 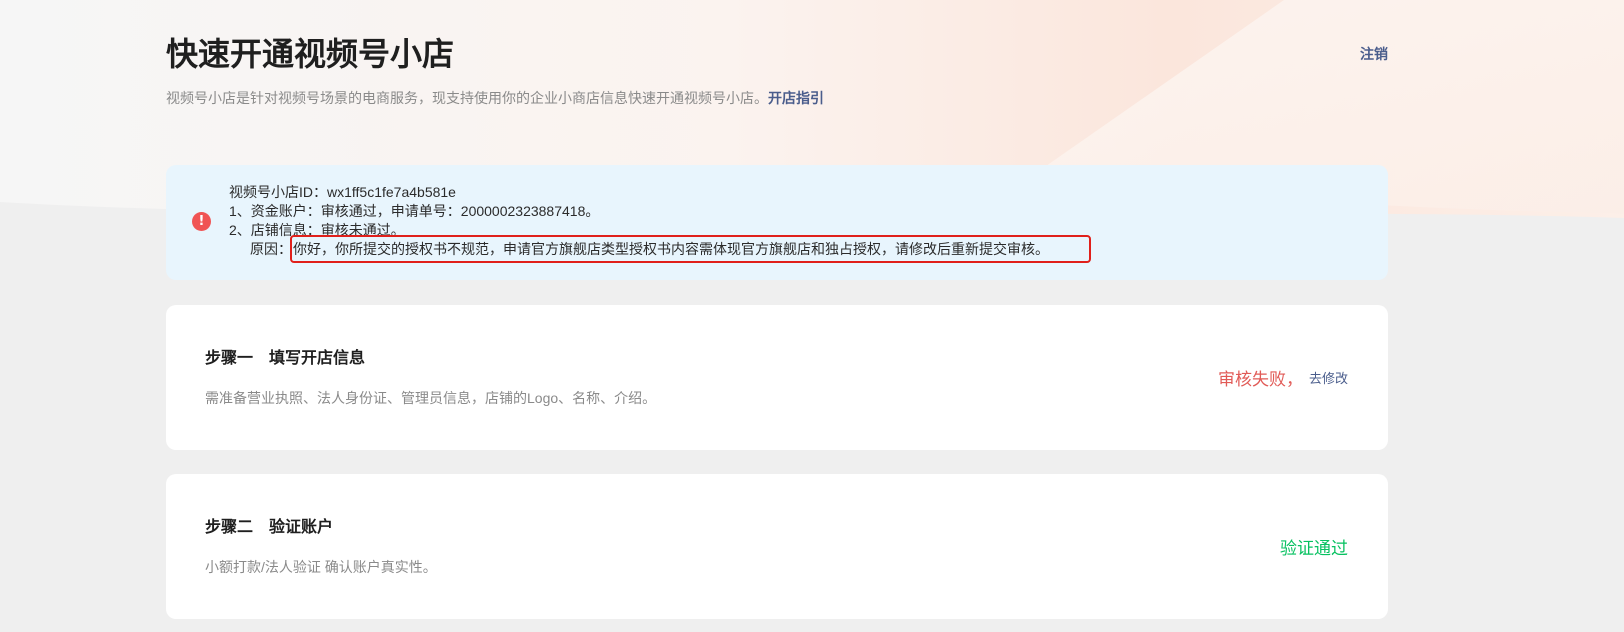 I want to click on status-passed-text: 验证通过, so click(x=1314, y=548).